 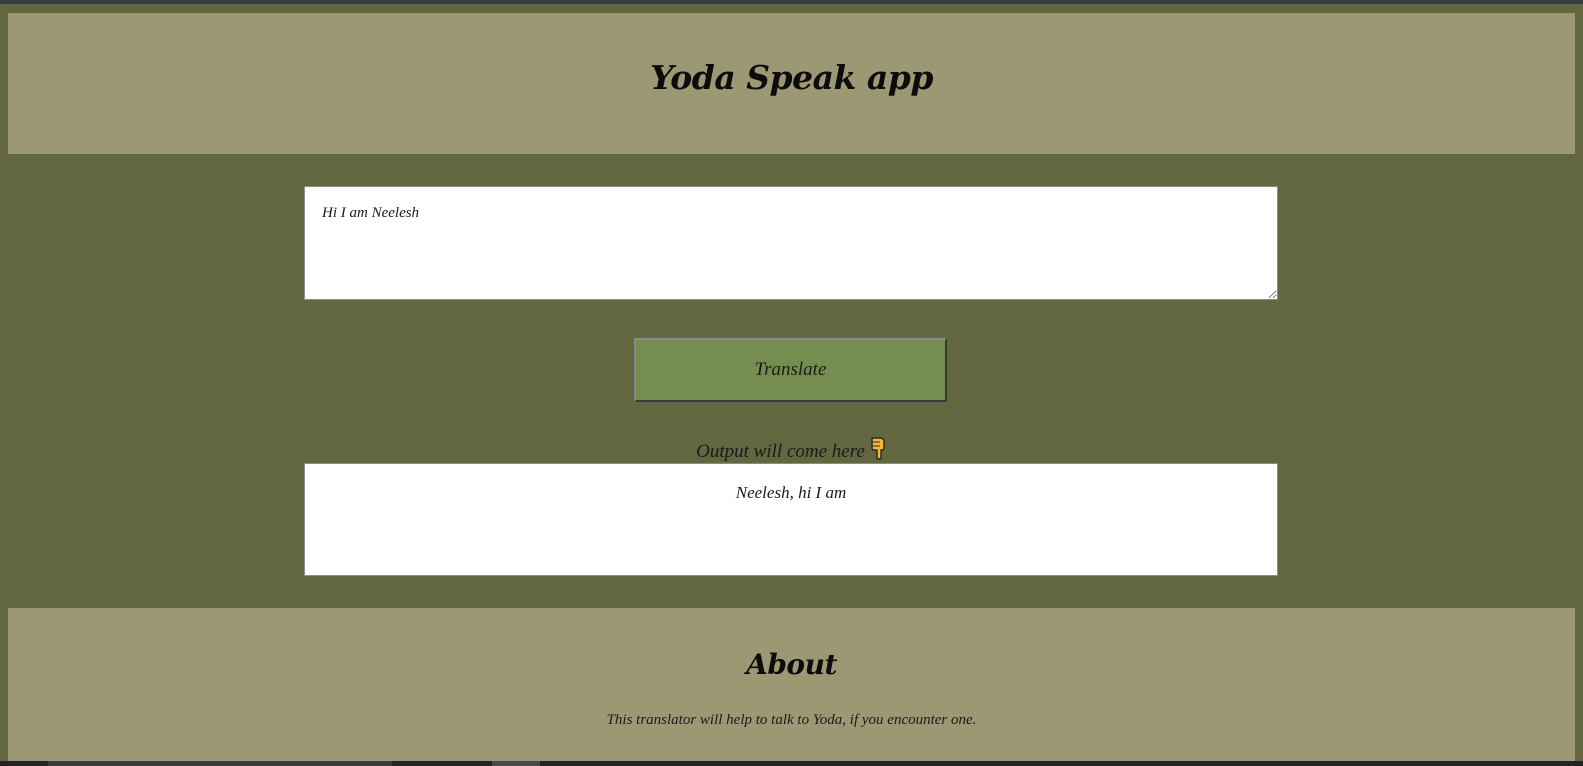 I want to click on output-text: Neelesh, hi I am, so click(x=791, y=492).